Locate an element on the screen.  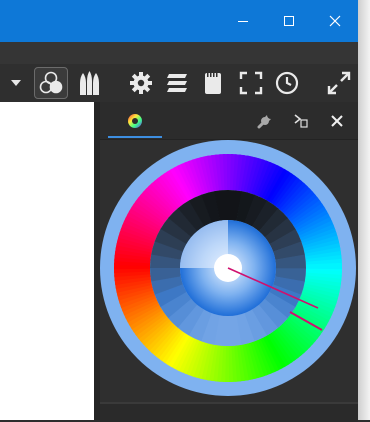
clock-icon is located at coordinates (287, 83).